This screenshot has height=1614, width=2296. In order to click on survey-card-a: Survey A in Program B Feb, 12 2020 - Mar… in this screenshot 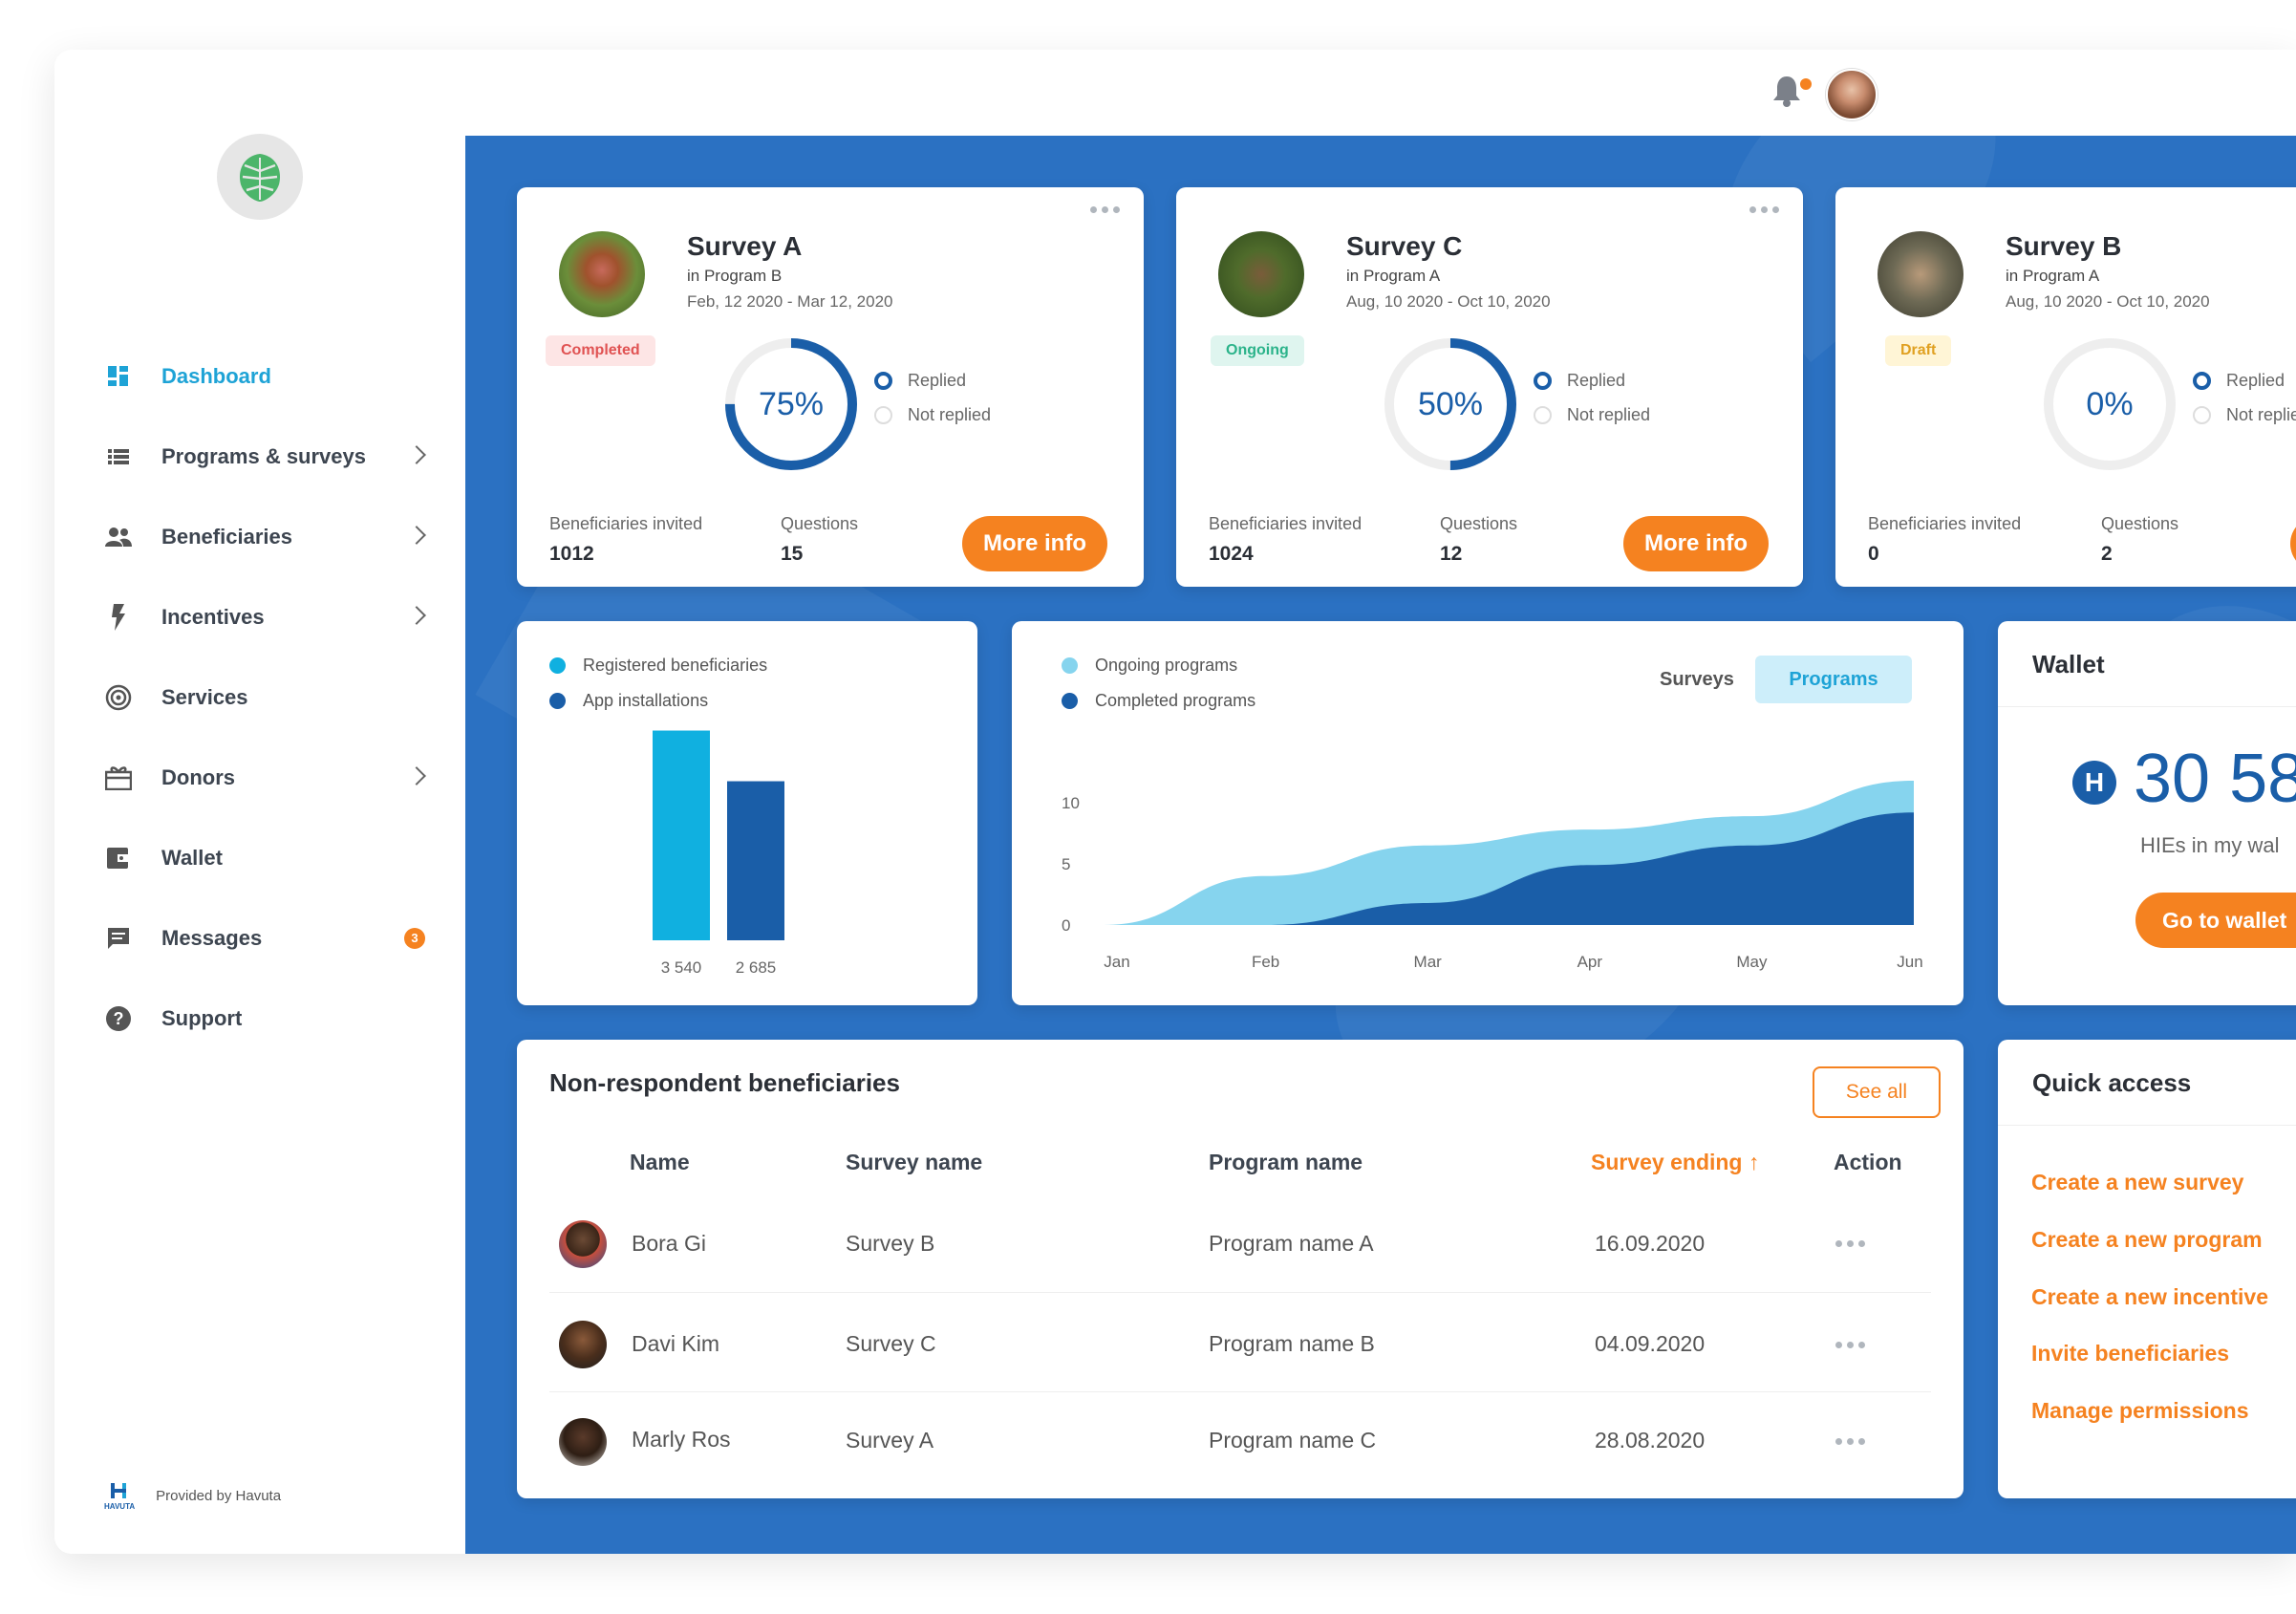, I will do `click(830, 387)`.